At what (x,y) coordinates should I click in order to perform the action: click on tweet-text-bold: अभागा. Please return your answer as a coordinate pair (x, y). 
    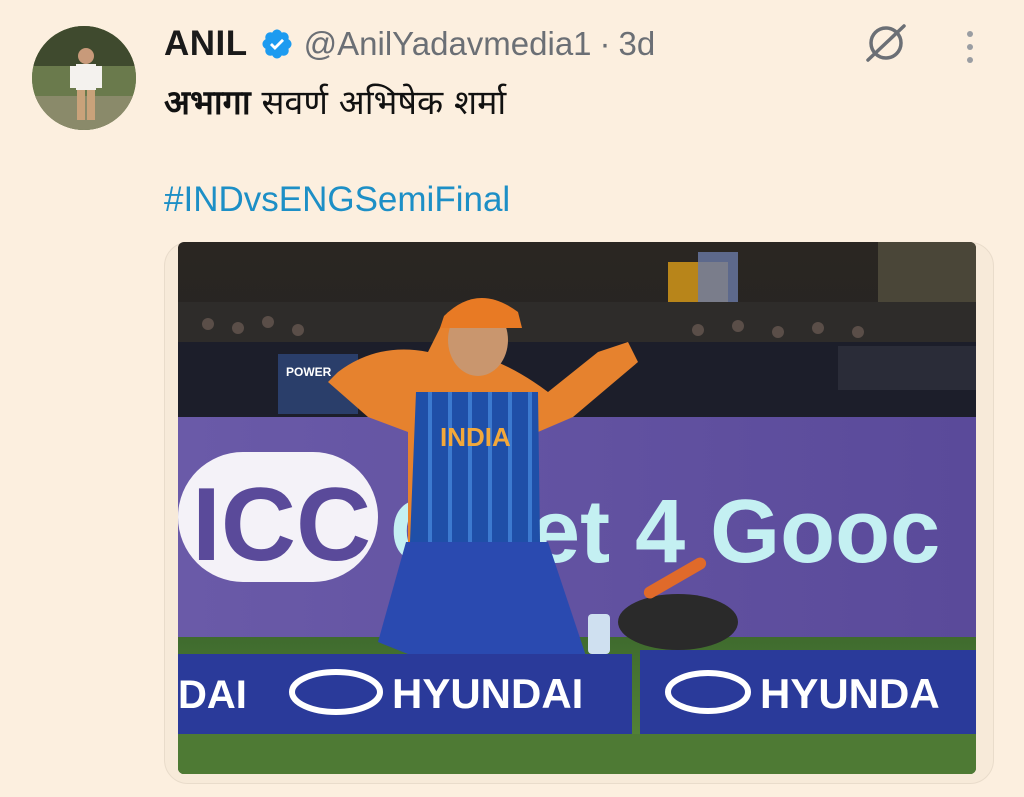
    Looking at the image, I should click on (207, 103).